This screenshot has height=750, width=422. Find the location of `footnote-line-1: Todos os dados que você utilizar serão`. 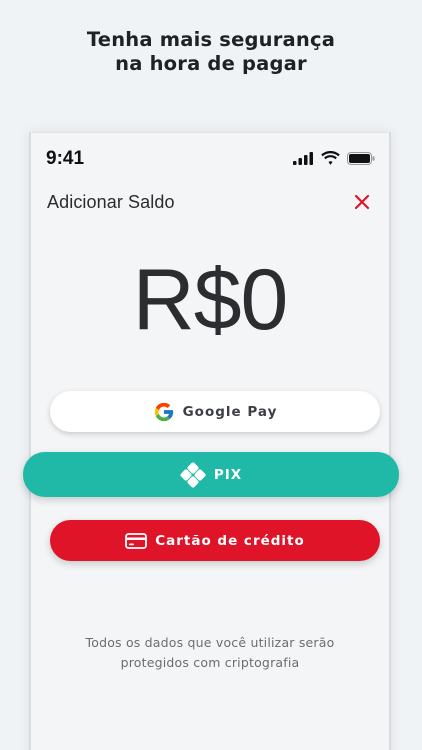

footnote-line-1: Todos os dados que você utilizar serão is located at coordinates (210, 642).